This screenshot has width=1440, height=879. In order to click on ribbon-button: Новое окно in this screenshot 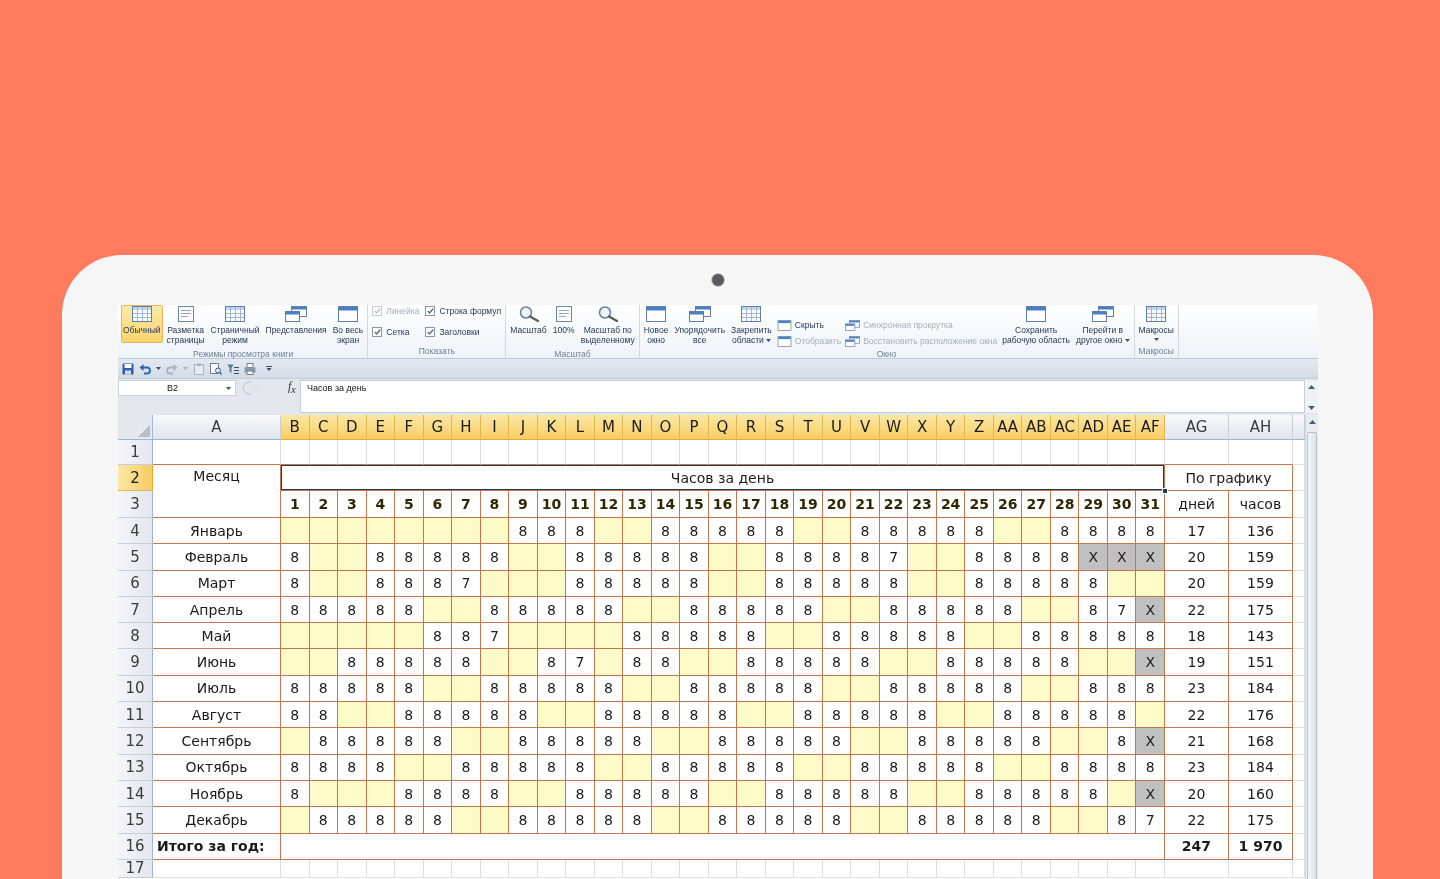, I will do `click(656, 326)`.